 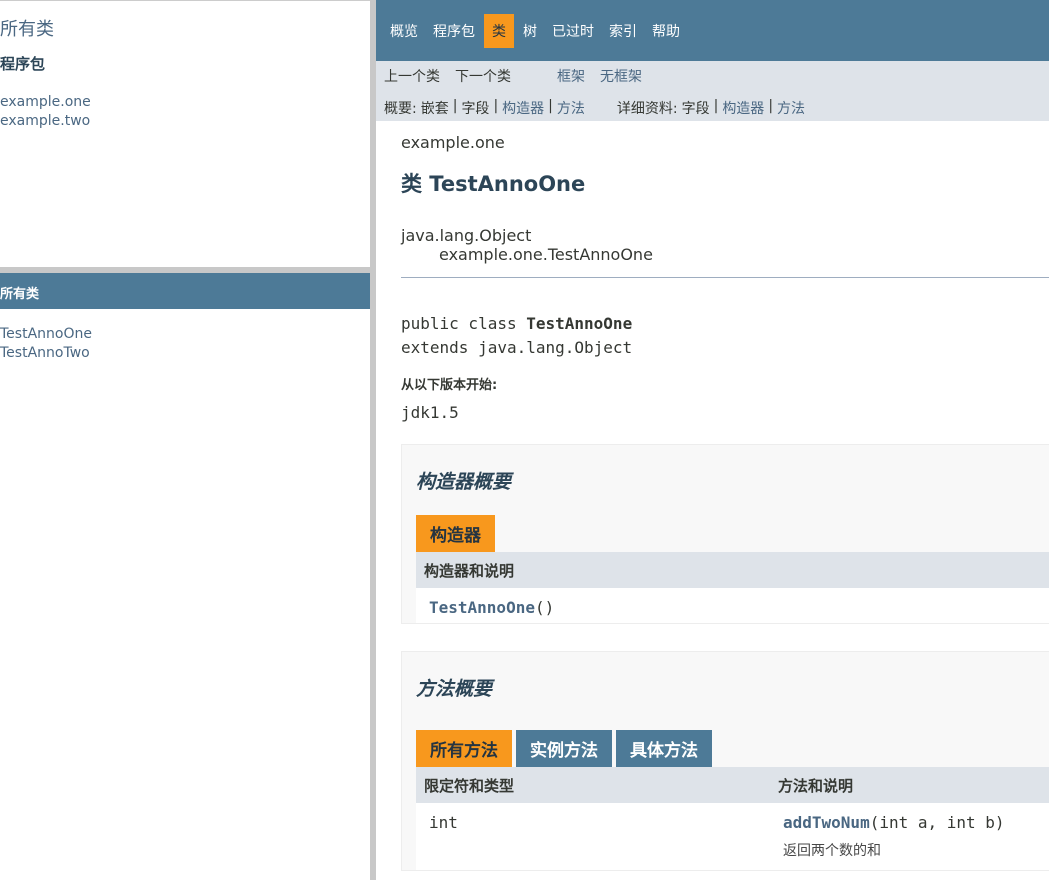 I want to click on summary-label: 概要:, so click(x=400, y=109).